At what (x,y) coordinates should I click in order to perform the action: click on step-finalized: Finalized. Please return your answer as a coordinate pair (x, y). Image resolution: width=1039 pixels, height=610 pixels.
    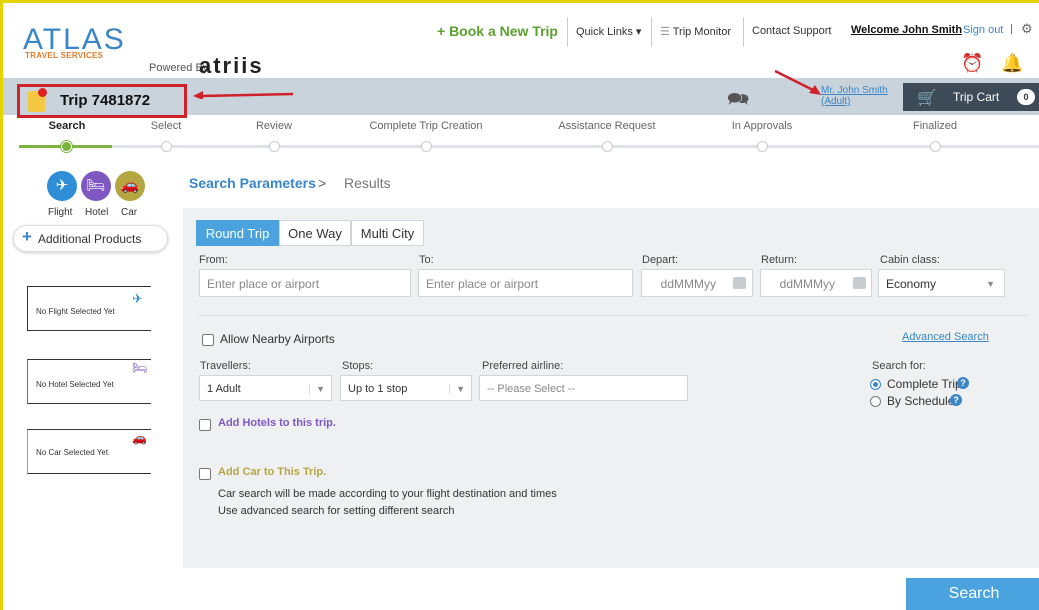
    Looking at the image, I should click on (935, 126).